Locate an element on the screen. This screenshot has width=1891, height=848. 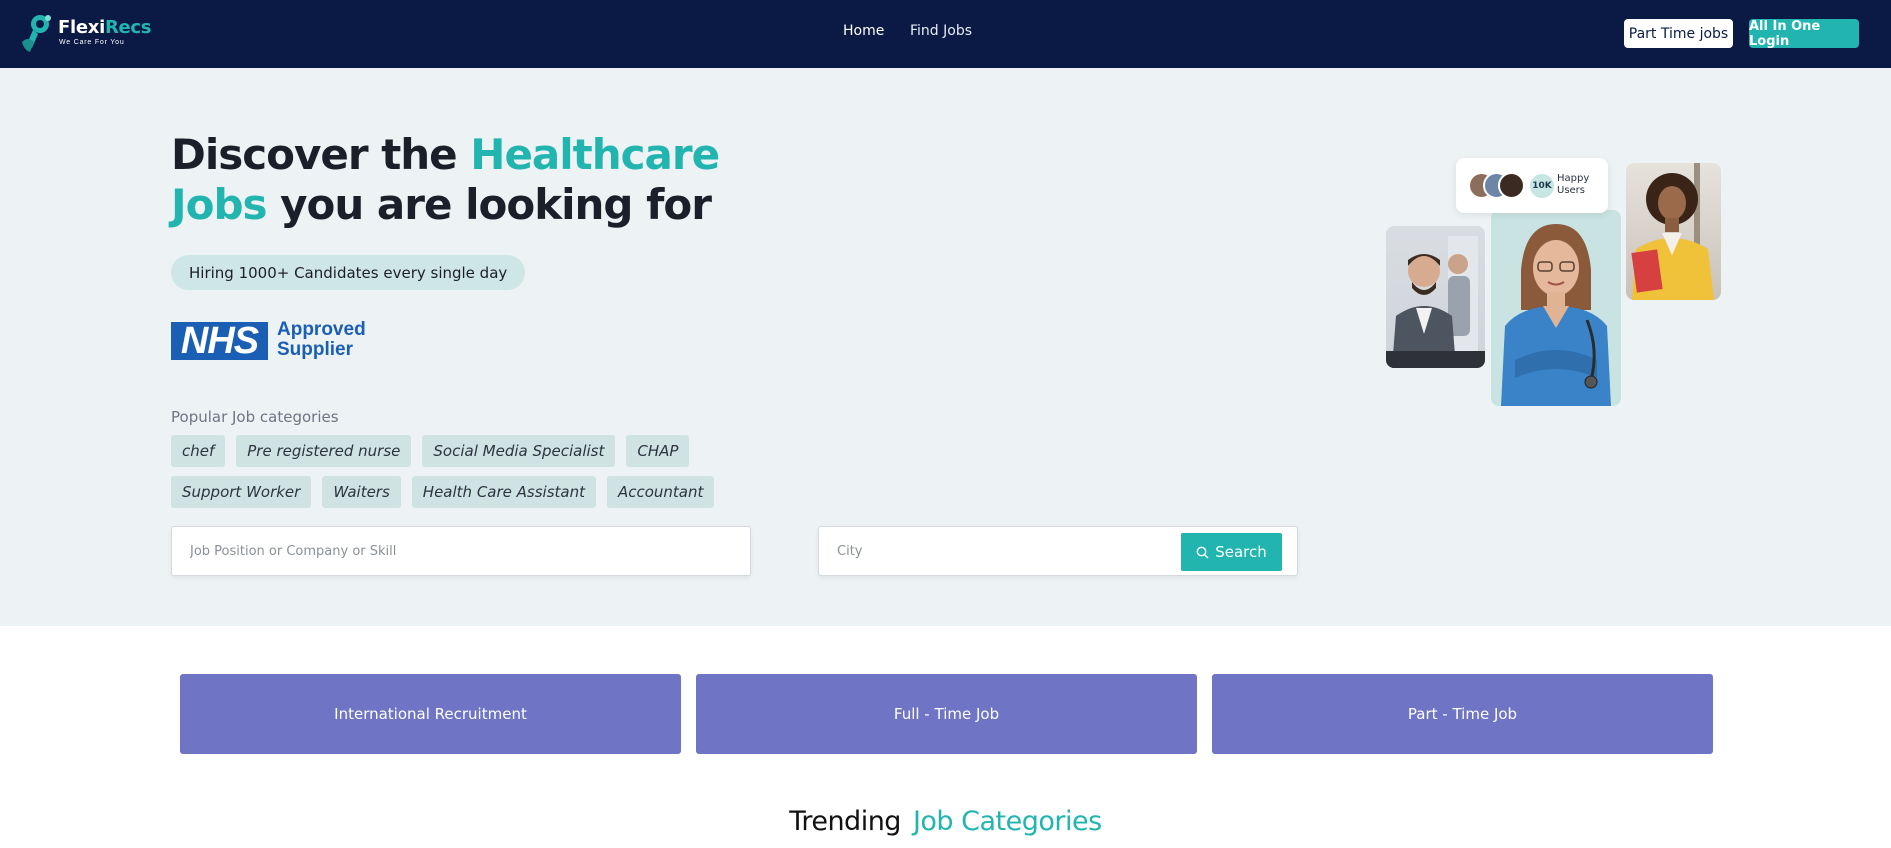
nurse-photo is located at coordinates (1556, 308).